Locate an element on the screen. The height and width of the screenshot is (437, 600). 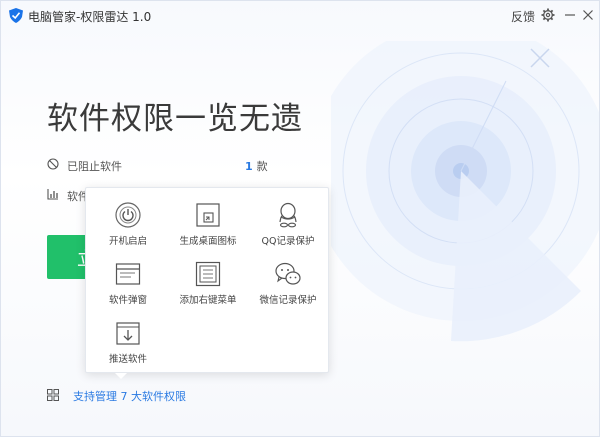
popup-item-push-software: 推送软件 is located at coordinates (128, 348).